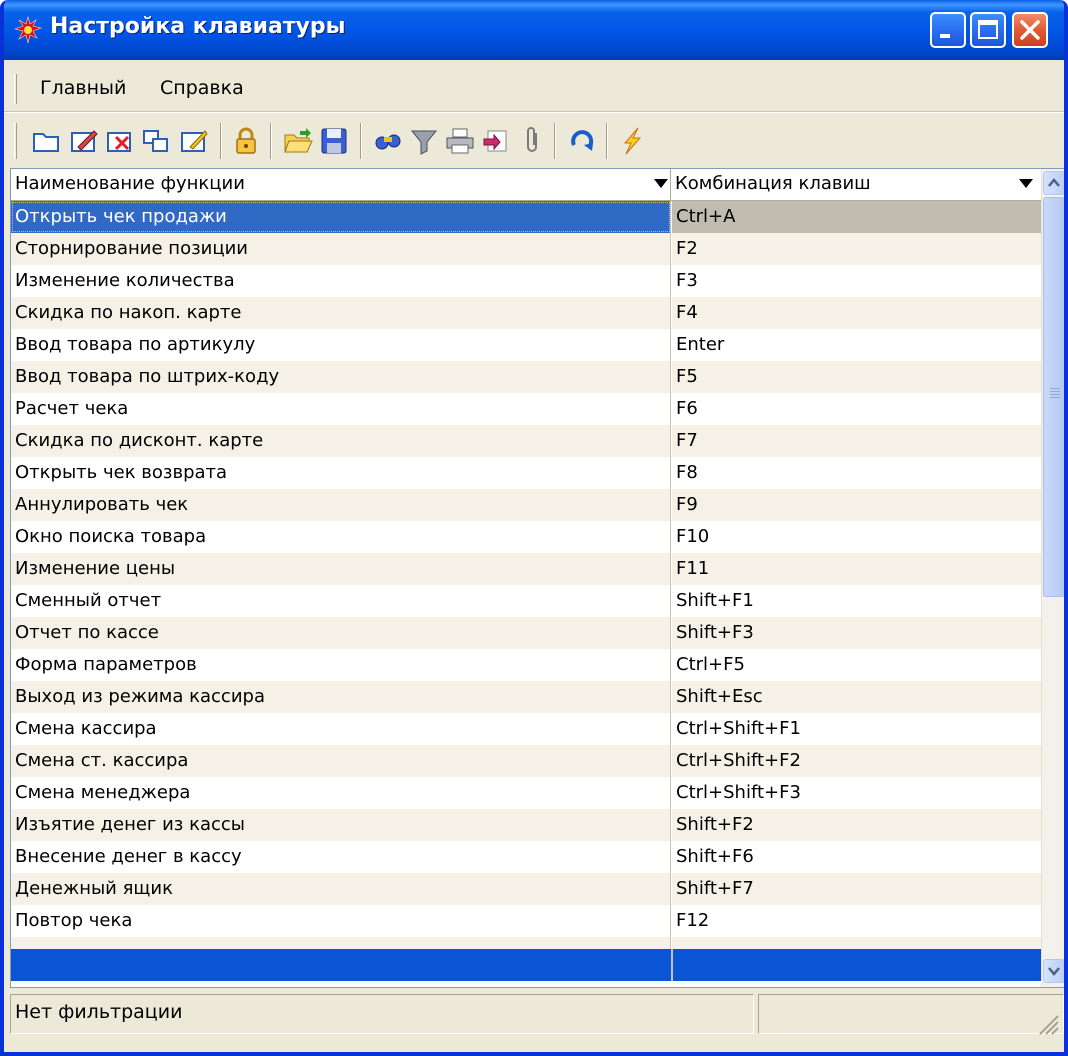 The width and height of the screenshot is (1068, 1056). Describe the element at coordinates (856, 601) in the screenshot. I see `shortcut-cell: Shift+F1` at that location.